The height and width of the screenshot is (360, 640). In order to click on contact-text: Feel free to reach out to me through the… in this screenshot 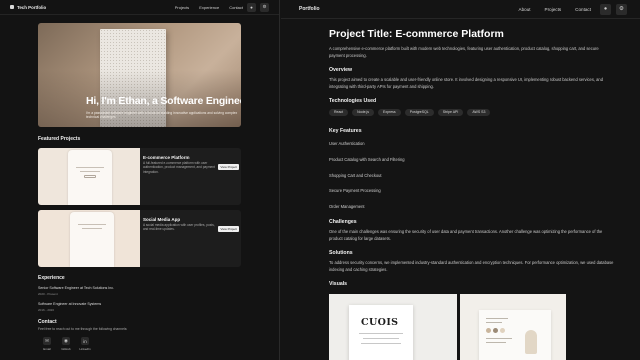, I will do `click(83, 329)`.